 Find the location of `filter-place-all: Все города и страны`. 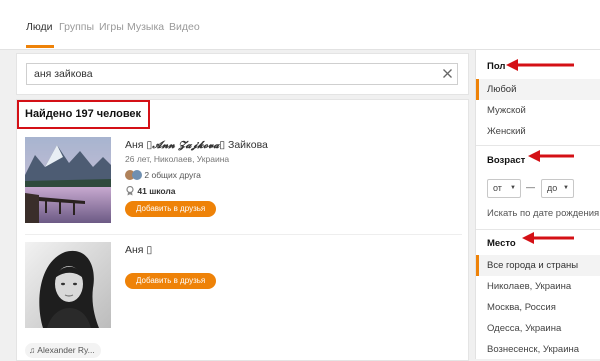

filter-place-all: Все города и страны is located at coordinates (538, 265).